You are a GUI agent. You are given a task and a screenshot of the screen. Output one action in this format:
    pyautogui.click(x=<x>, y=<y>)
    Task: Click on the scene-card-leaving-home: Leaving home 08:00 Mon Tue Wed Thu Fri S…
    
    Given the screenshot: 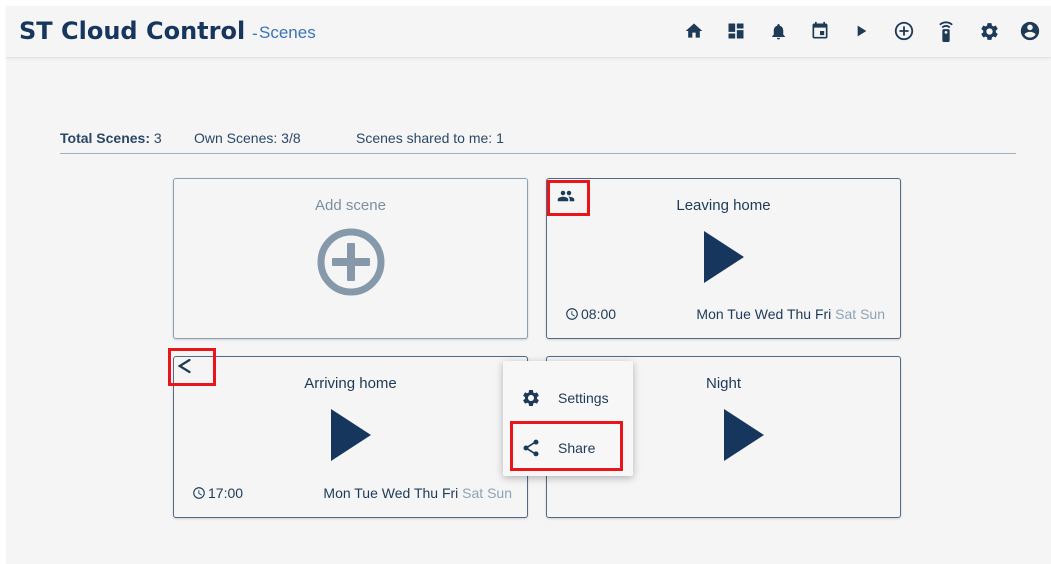 What is the action you would take?
    pyautogui.click(x=723, y=258)
    